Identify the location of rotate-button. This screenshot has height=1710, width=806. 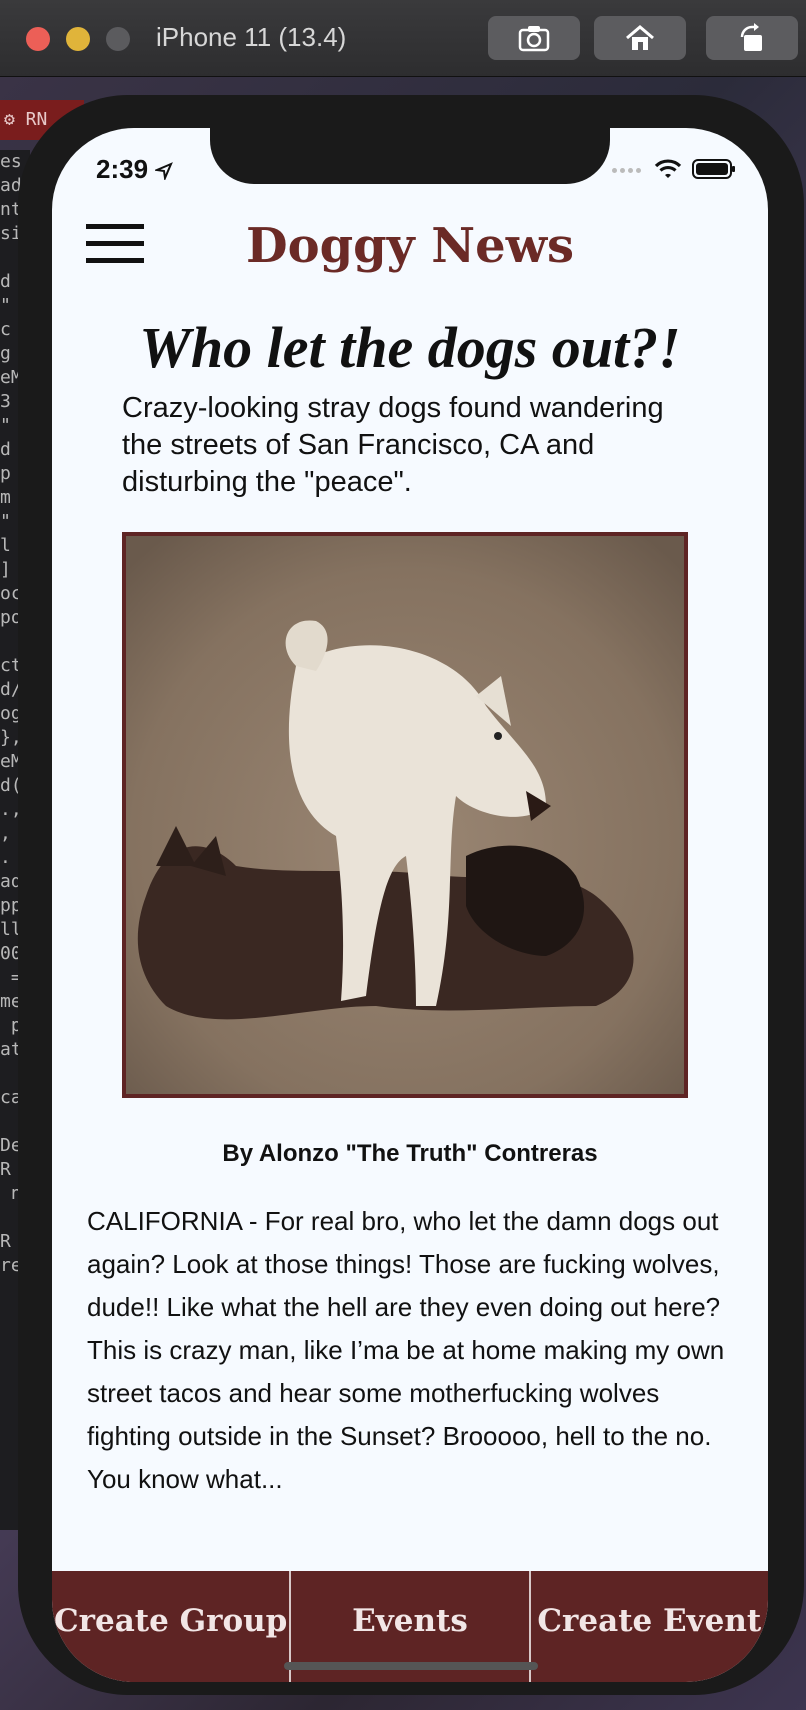
(752, 38).